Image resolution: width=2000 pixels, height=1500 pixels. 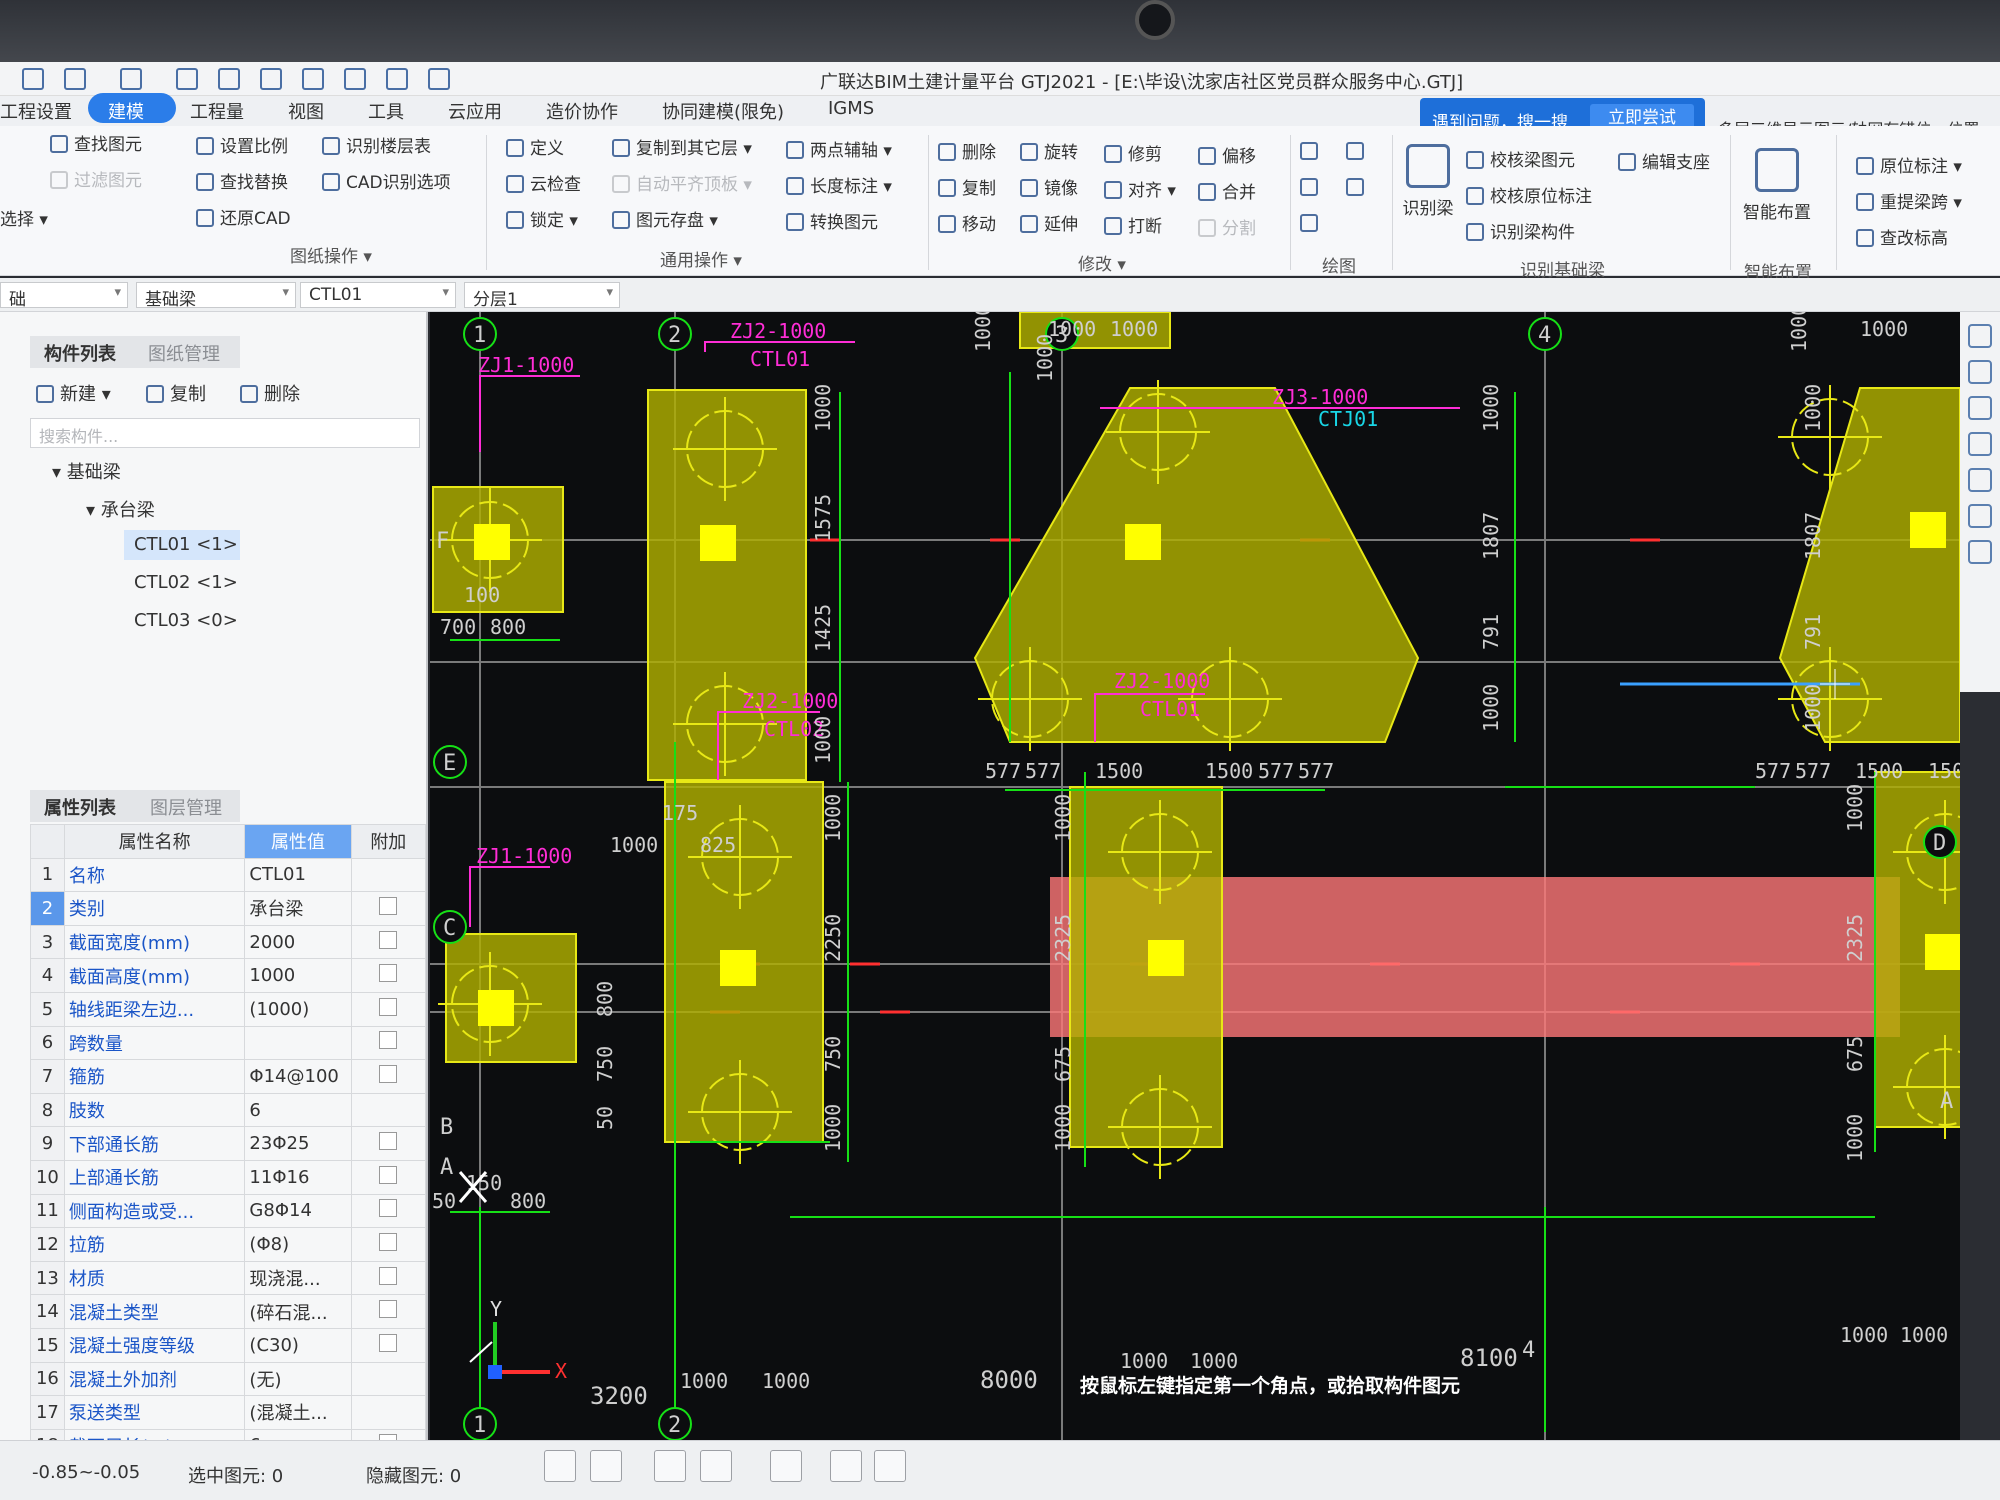 I want to click on auto-align-slab-button: 自动平齐顶板 ▾, so click(x=682, y=182).